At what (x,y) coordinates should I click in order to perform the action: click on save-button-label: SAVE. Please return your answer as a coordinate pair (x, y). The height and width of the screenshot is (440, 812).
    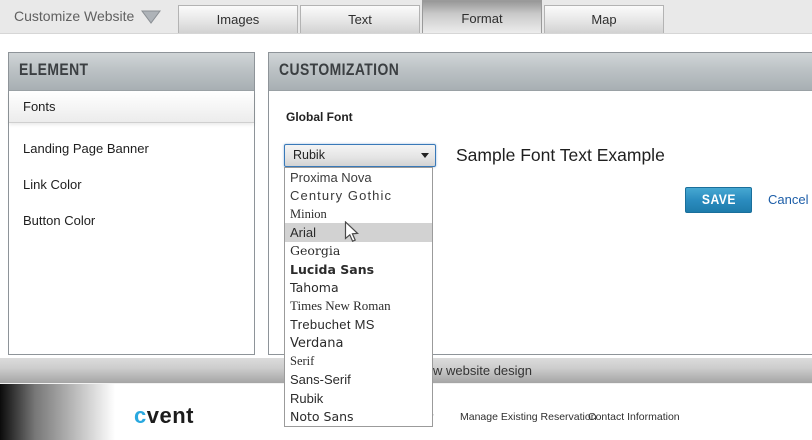
    Looking at the image, I should click on (718, 199).